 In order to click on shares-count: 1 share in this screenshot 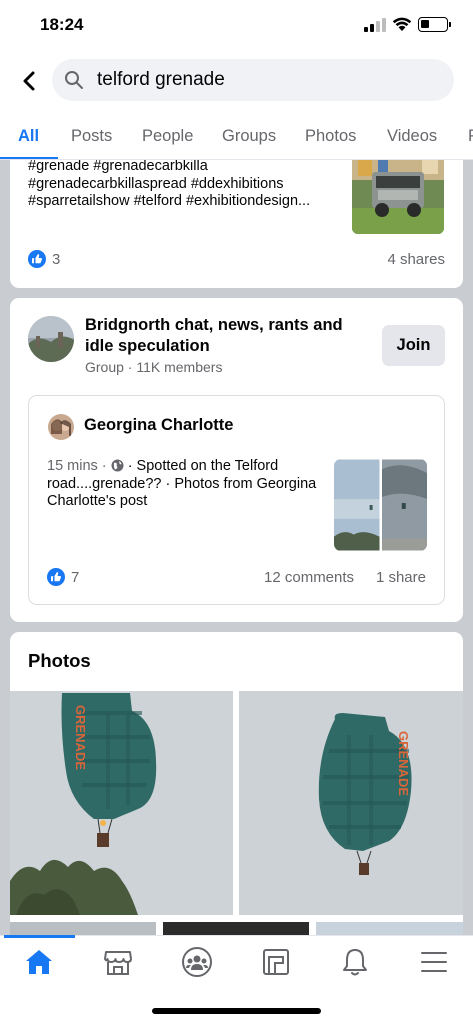, I will do `click(401, 577)`.